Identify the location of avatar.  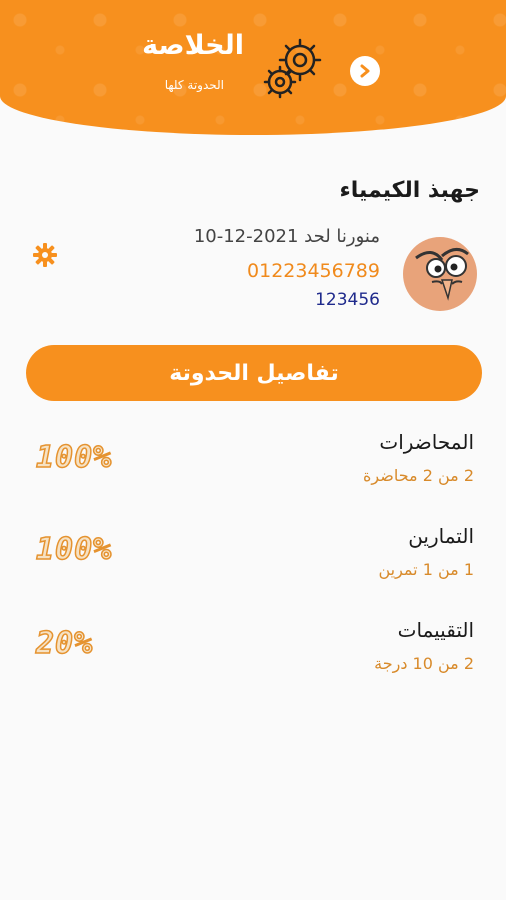
(440, 274).